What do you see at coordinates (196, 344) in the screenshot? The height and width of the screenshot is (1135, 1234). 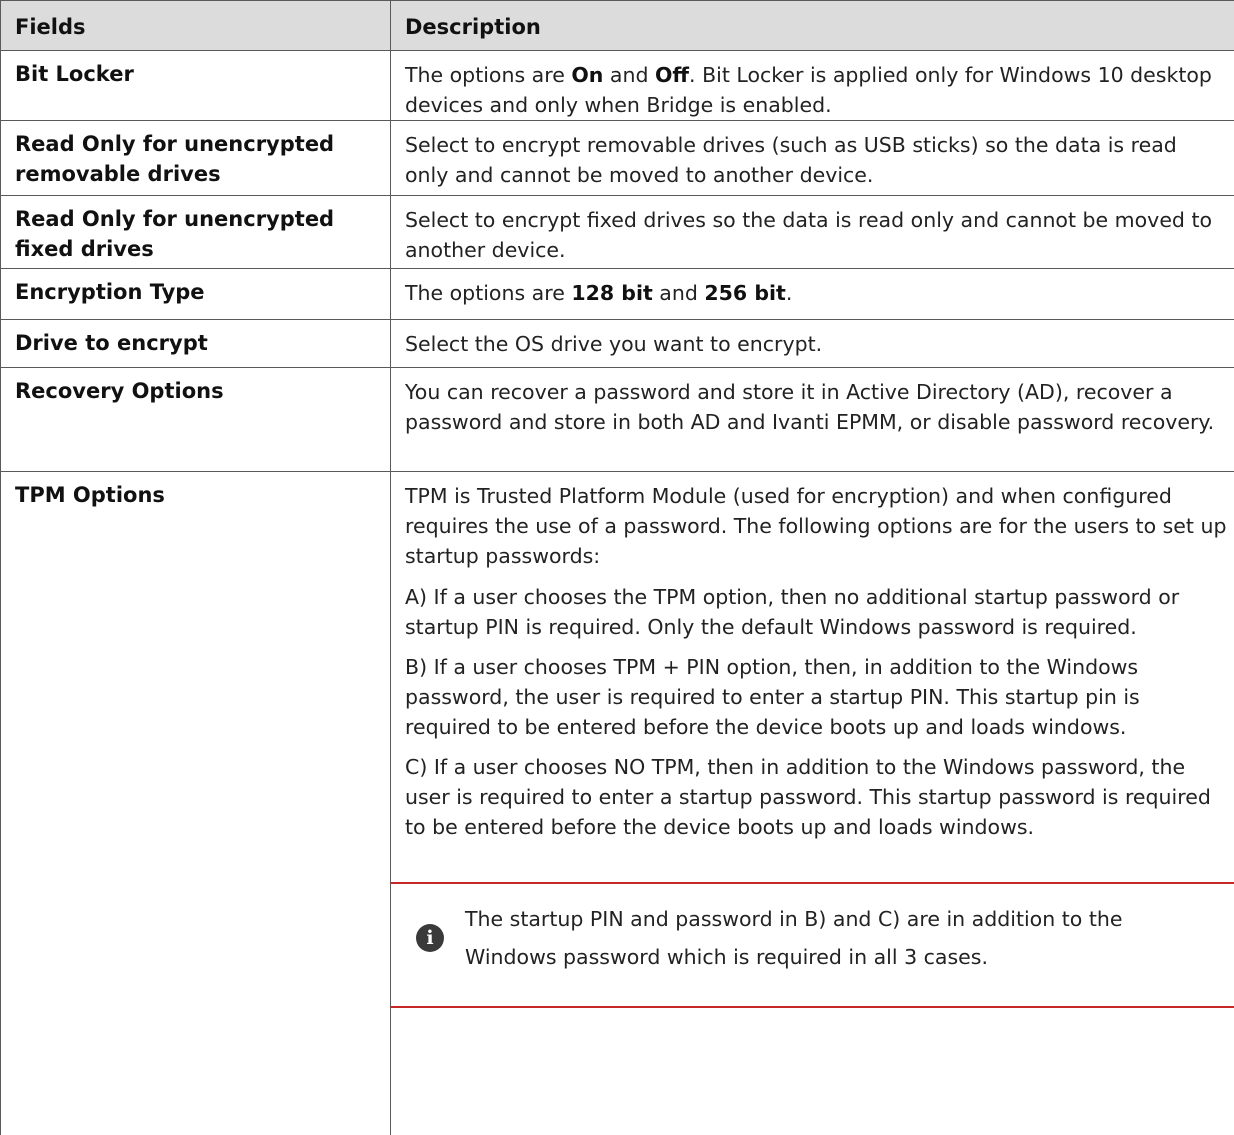 I see `field-name: Drive to encrypt` at bounding box center [196, 344].